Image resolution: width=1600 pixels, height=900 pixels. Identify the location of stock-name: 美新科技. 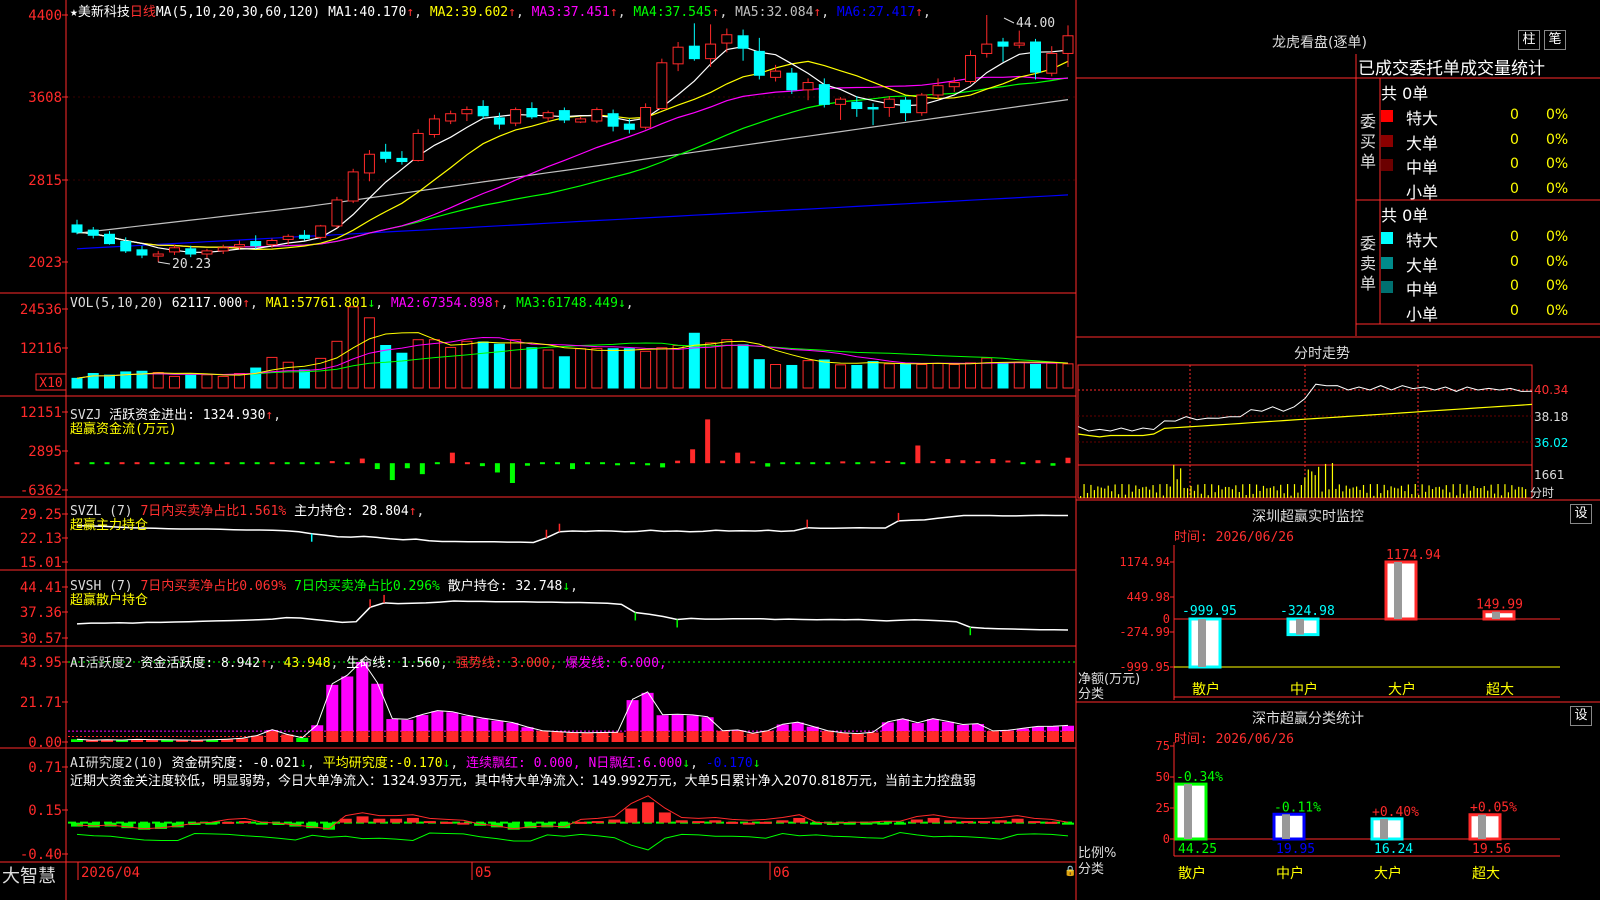
(104, 12).